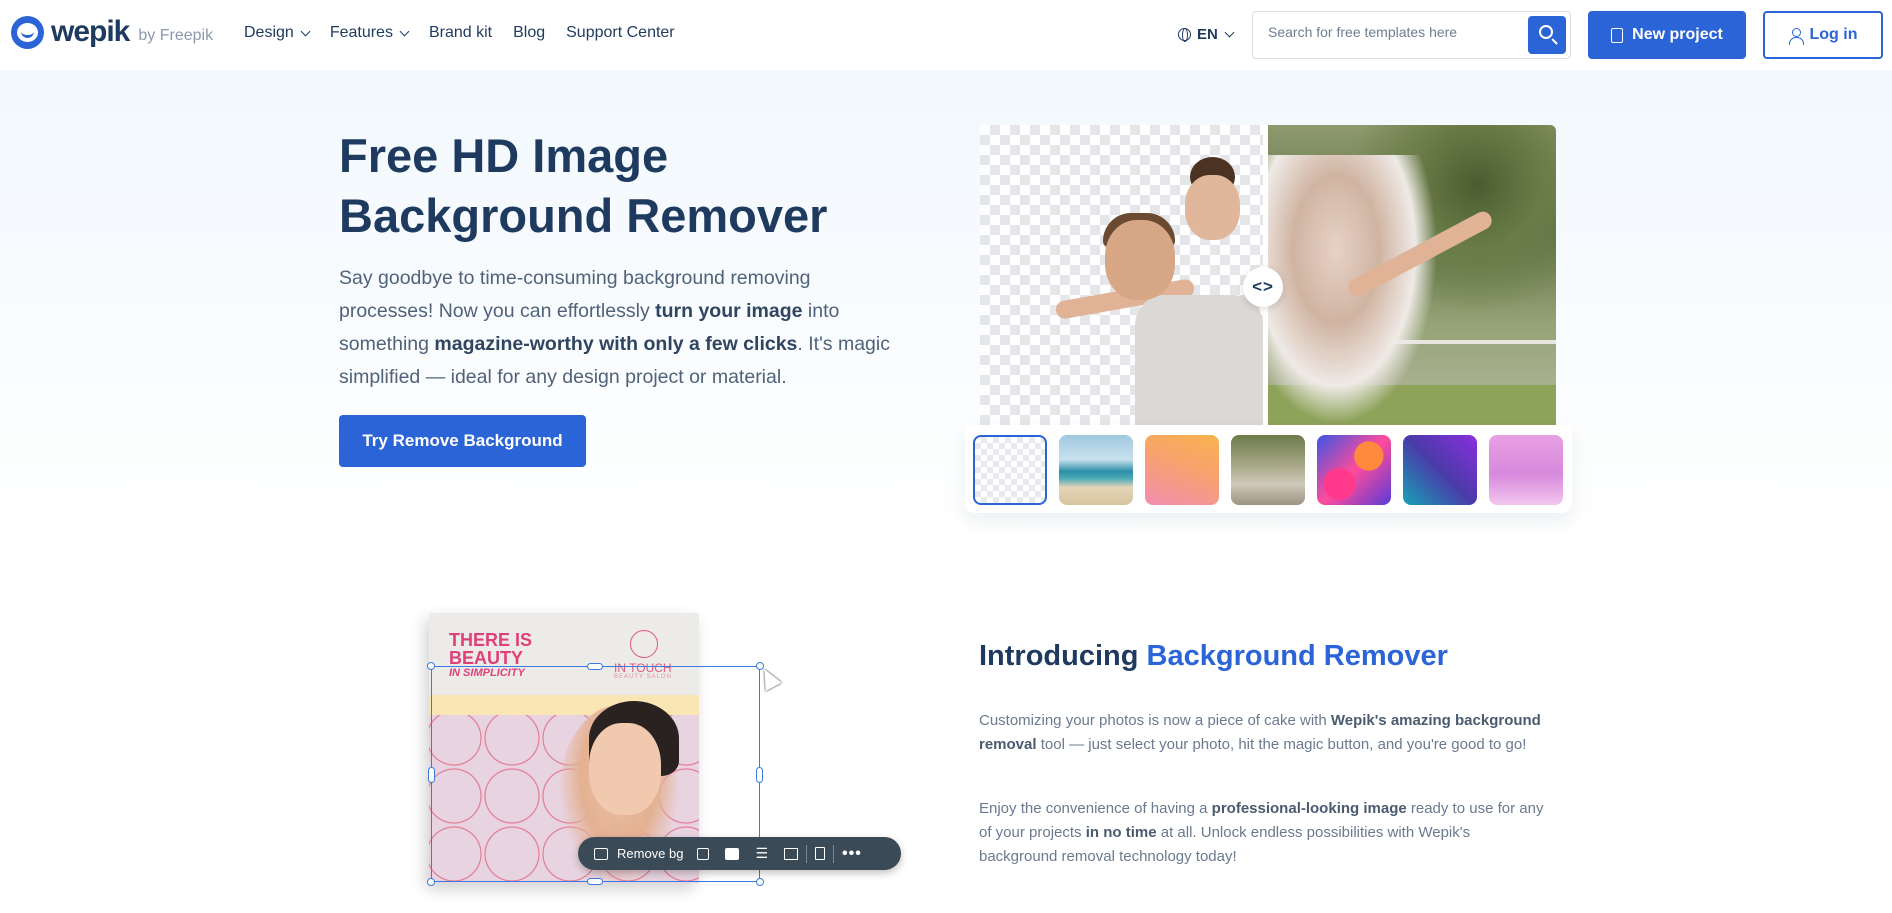  I want to click on language-selector: EN, so click(1206, 34).